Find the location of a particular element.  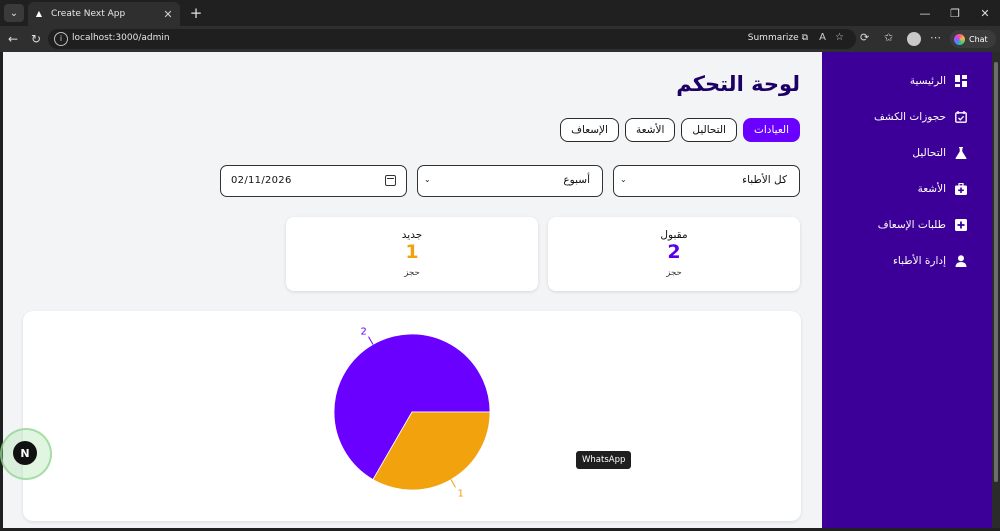

sidebar-item-label: الأشعة is located at coordinates (931, 189).